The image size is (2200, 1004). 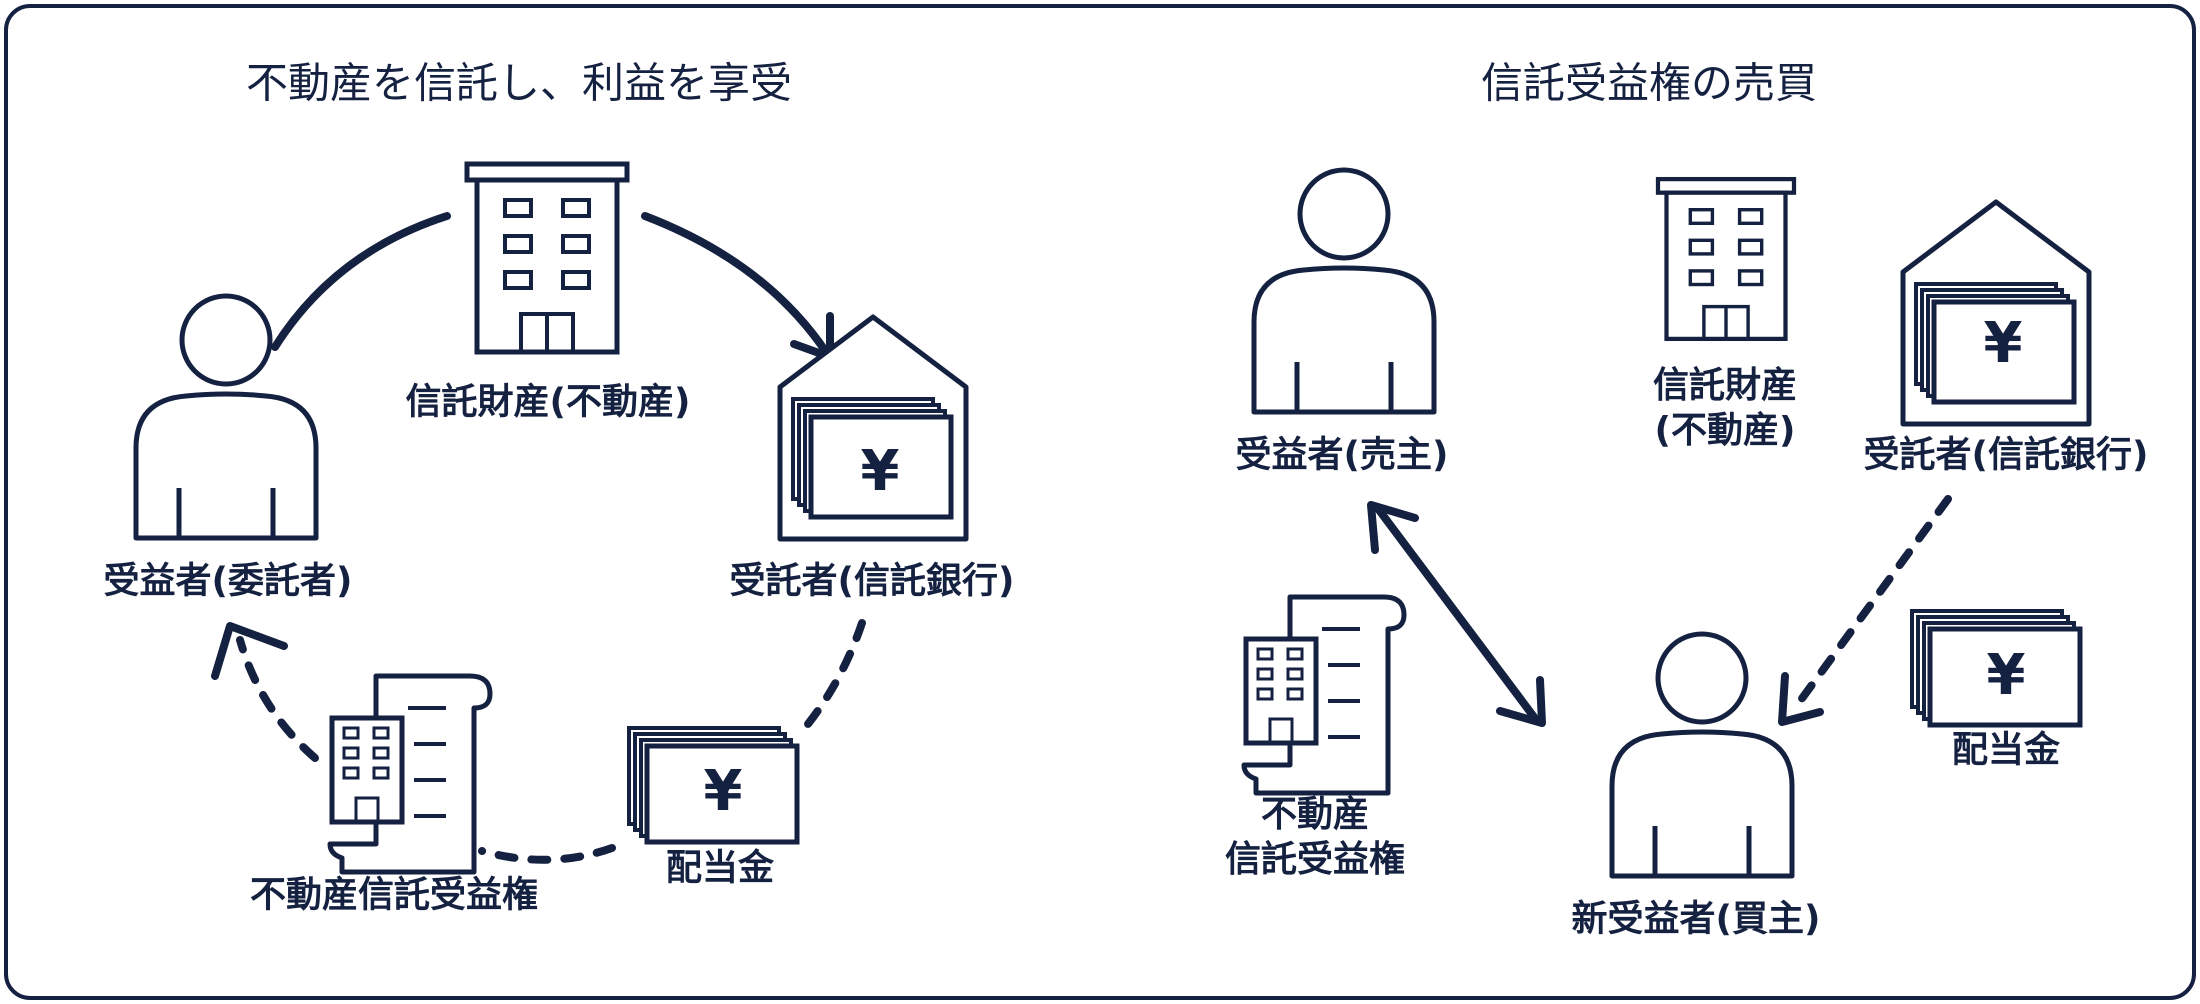 I want to click on right-property-label-line1: 信託財産, so click(x=1725, y=385).